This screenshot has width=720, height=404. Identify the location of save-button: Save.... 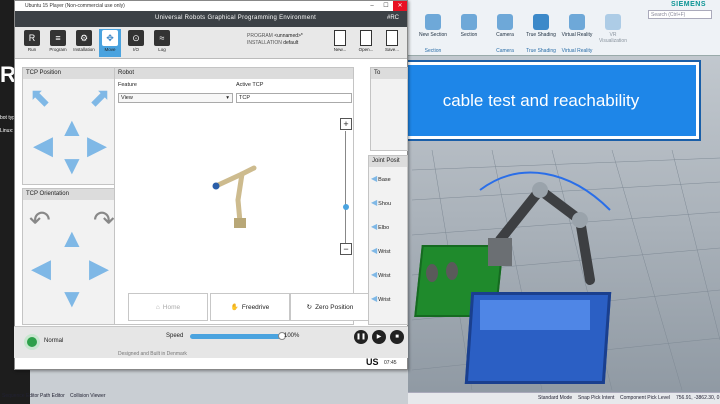
(392, 43).